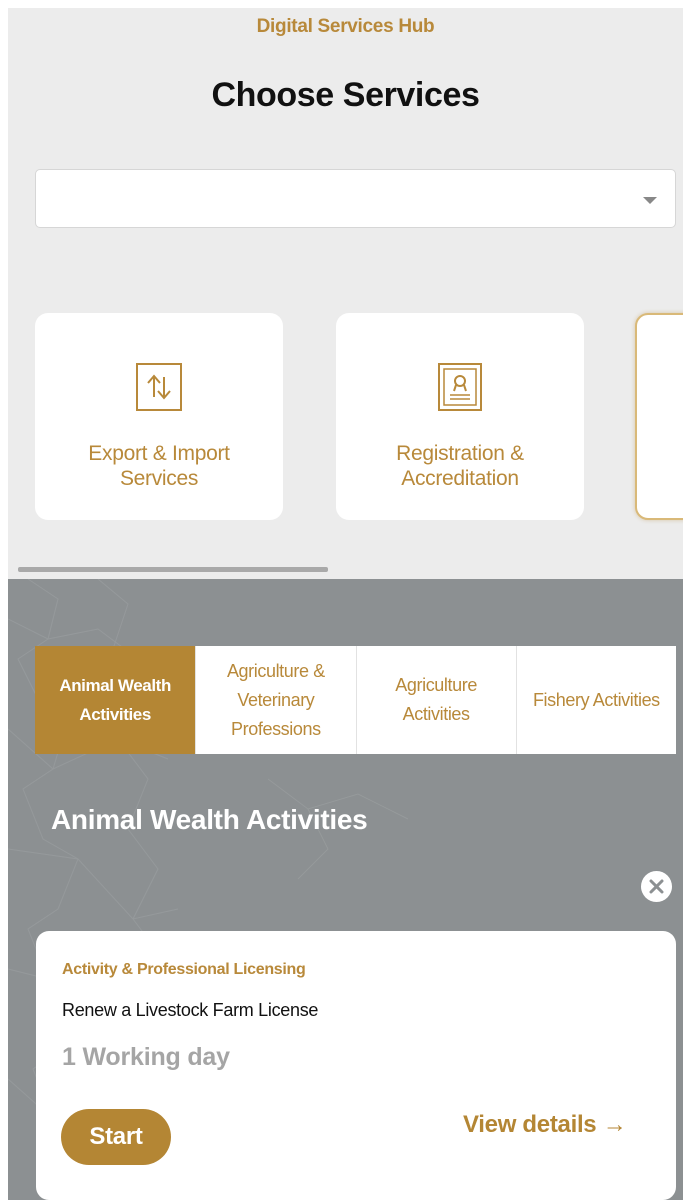 The image size is (683, 1200). What do you see at coordinates (345, 95) in the screenshot?
I see `page-title: Choose Services` at bounding box center [345, 95].